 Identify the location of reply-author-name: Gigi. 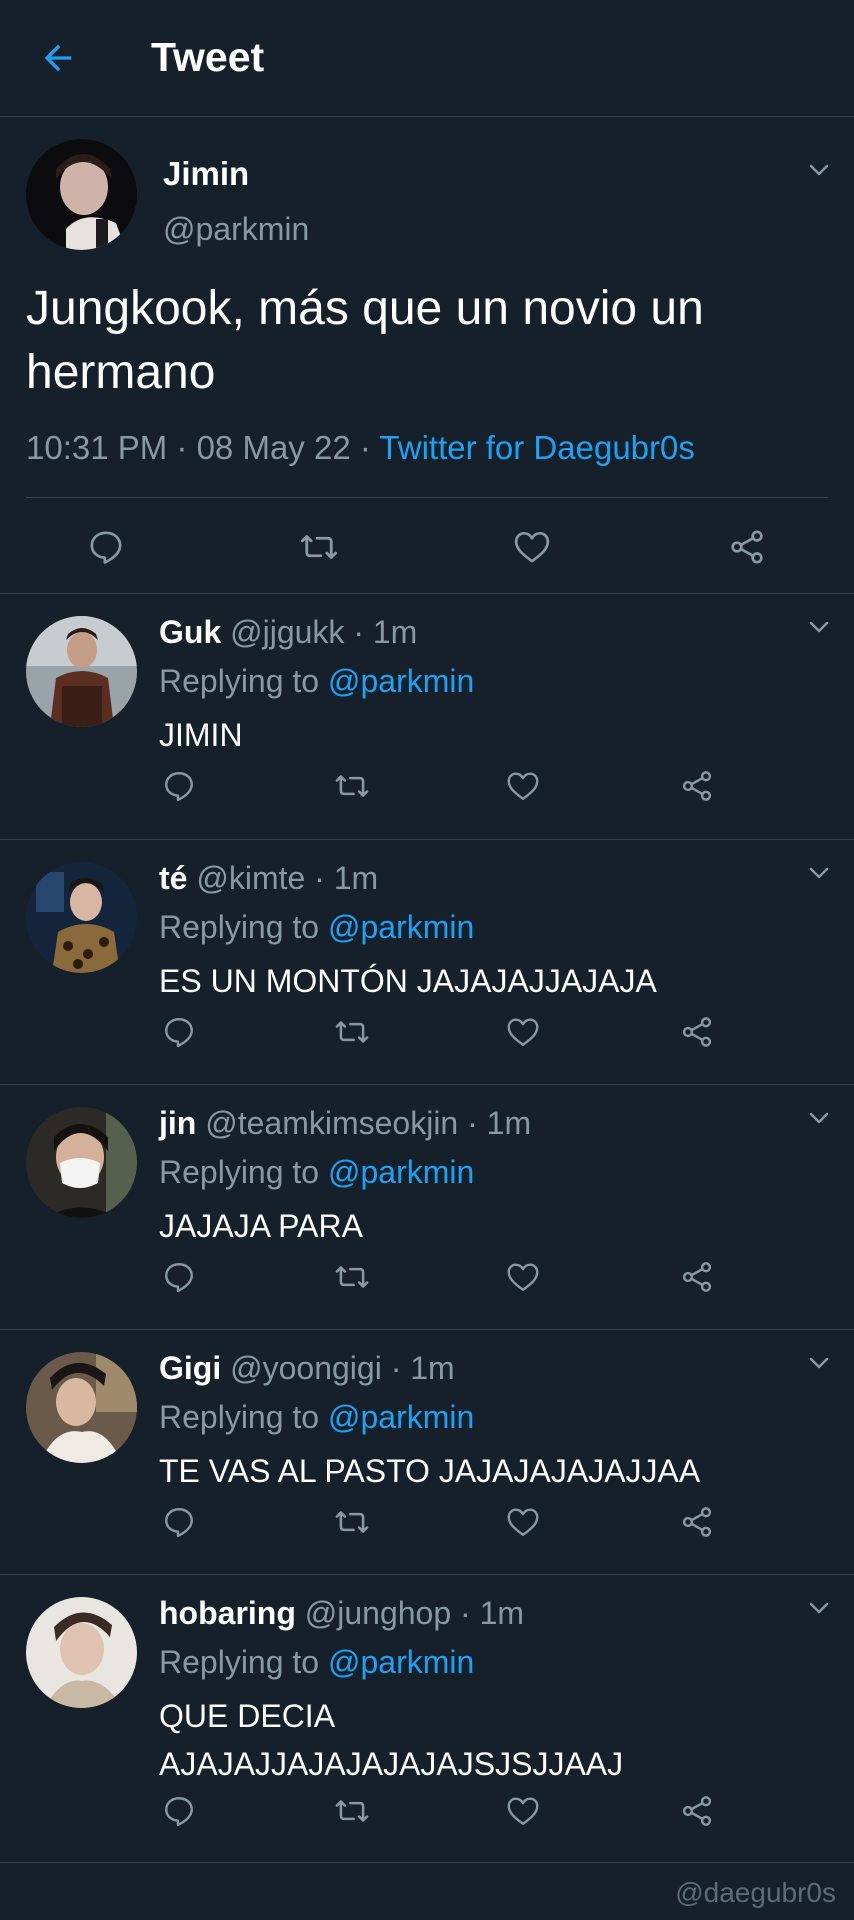
(190, 1368).